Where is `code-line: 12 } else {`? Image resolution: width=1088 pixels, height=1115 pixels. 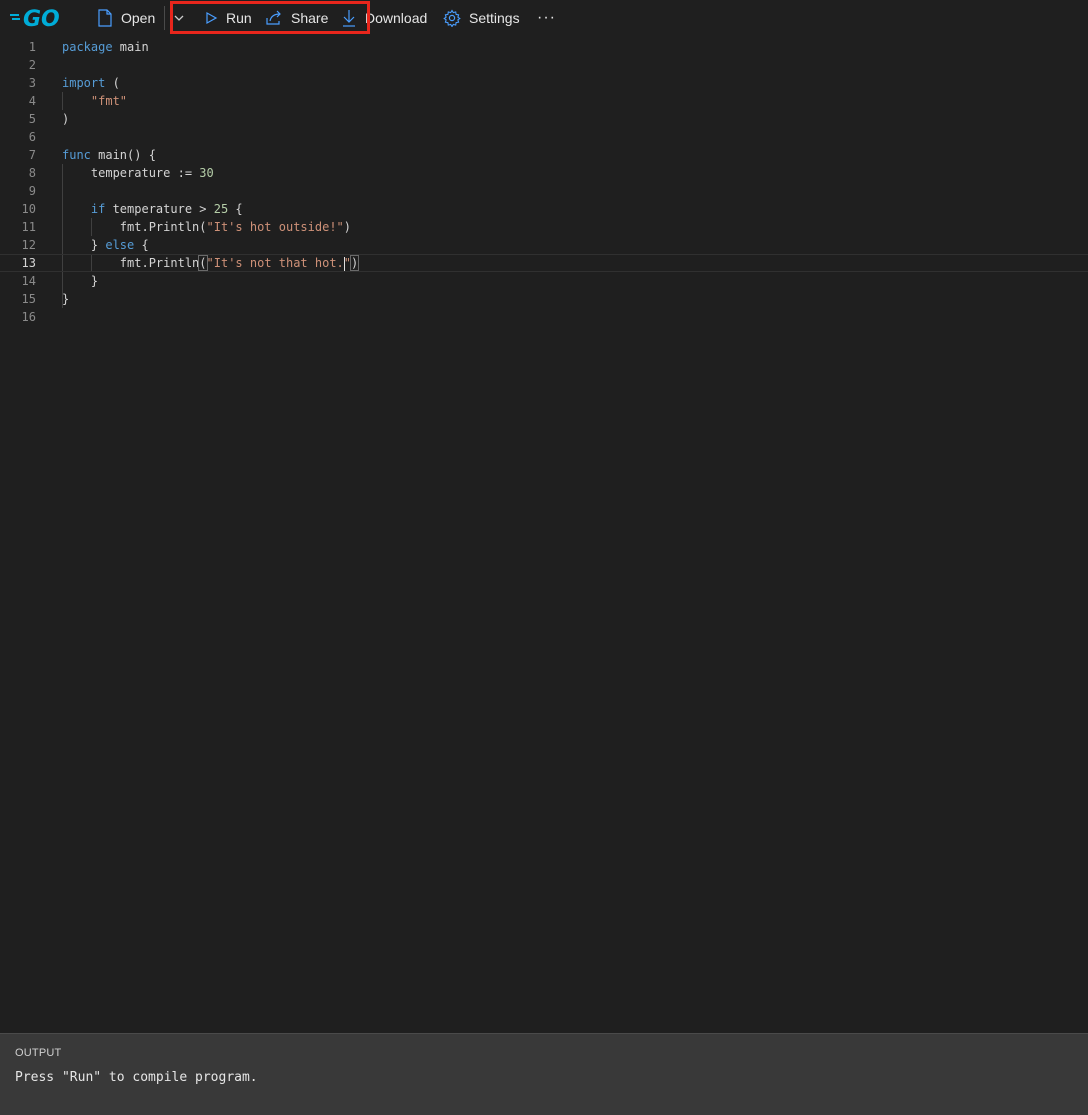 code-line: 12 } else { is located at coordinates (544, 245).